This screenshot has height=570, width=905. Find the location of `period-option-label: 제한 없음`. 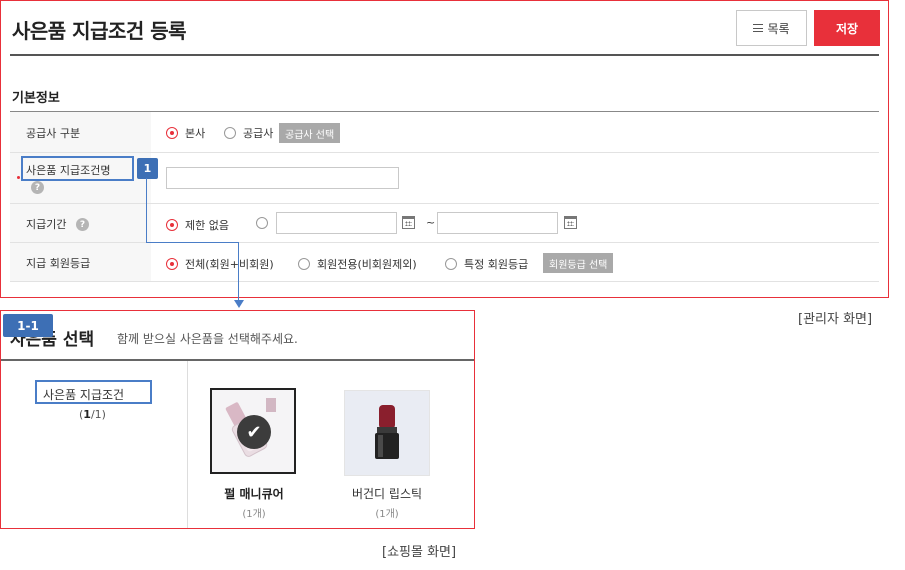

period-option-label: 제한 없음 is located at coordinates (207, 225).